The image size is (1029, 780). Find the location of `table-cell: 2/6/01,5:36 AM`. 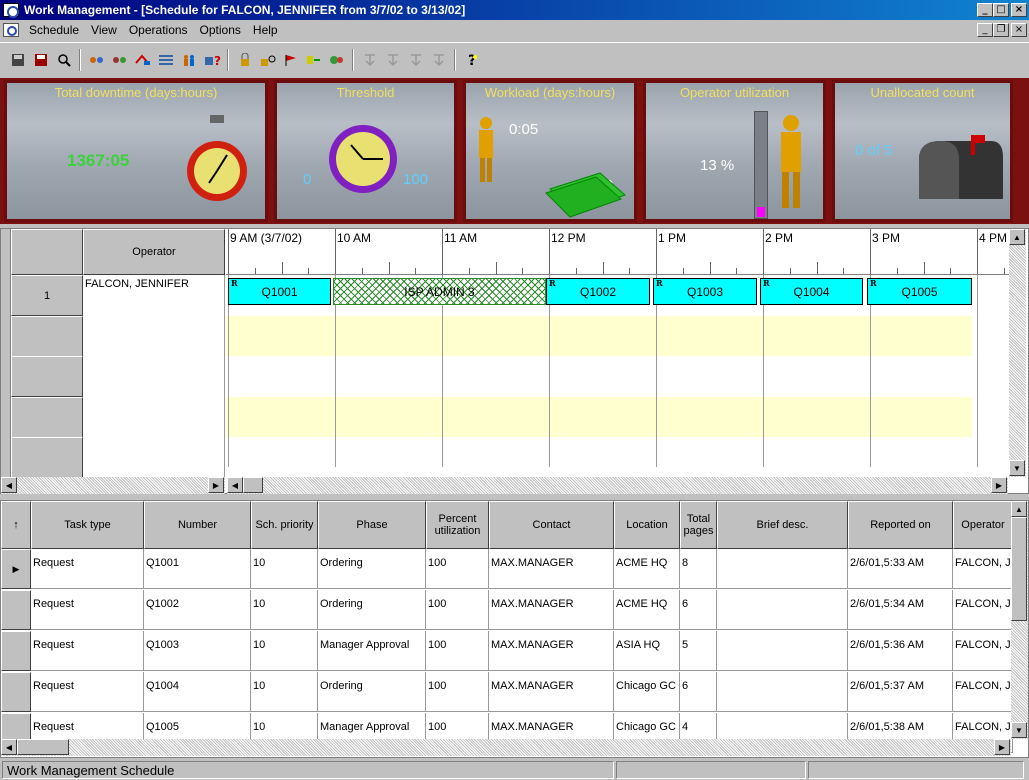

table-cell: 2/6/01,5:36 AM is located at coordinates (900, 651).